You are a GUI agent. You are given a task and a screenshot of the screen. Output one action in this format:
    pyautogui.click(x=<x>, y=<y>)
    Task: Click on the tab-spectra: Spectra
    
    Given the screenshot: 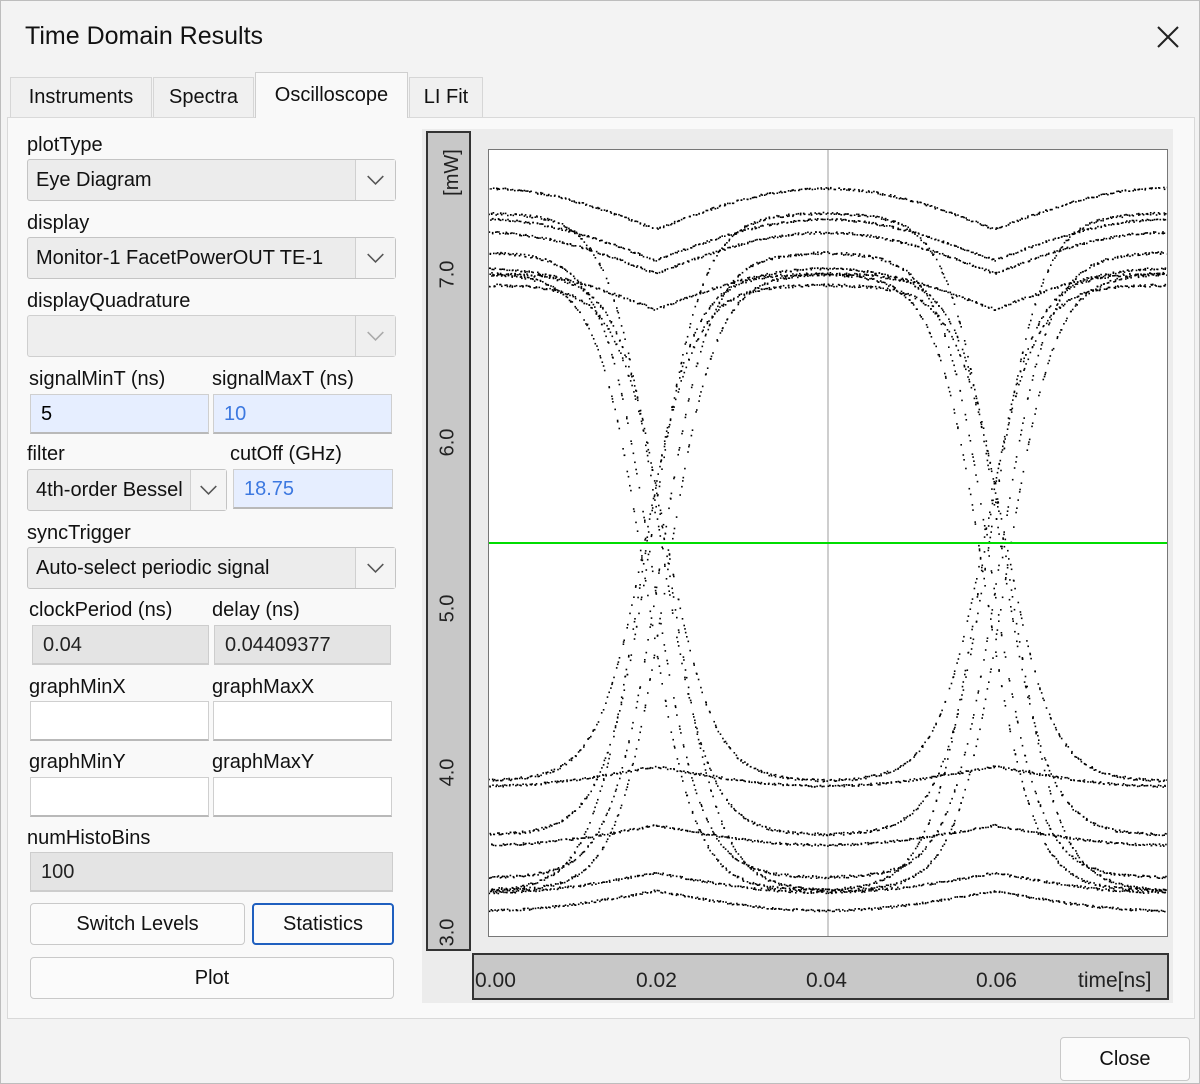 What is the action you would take?
    pyautogui.click(x=203, y=97)
    